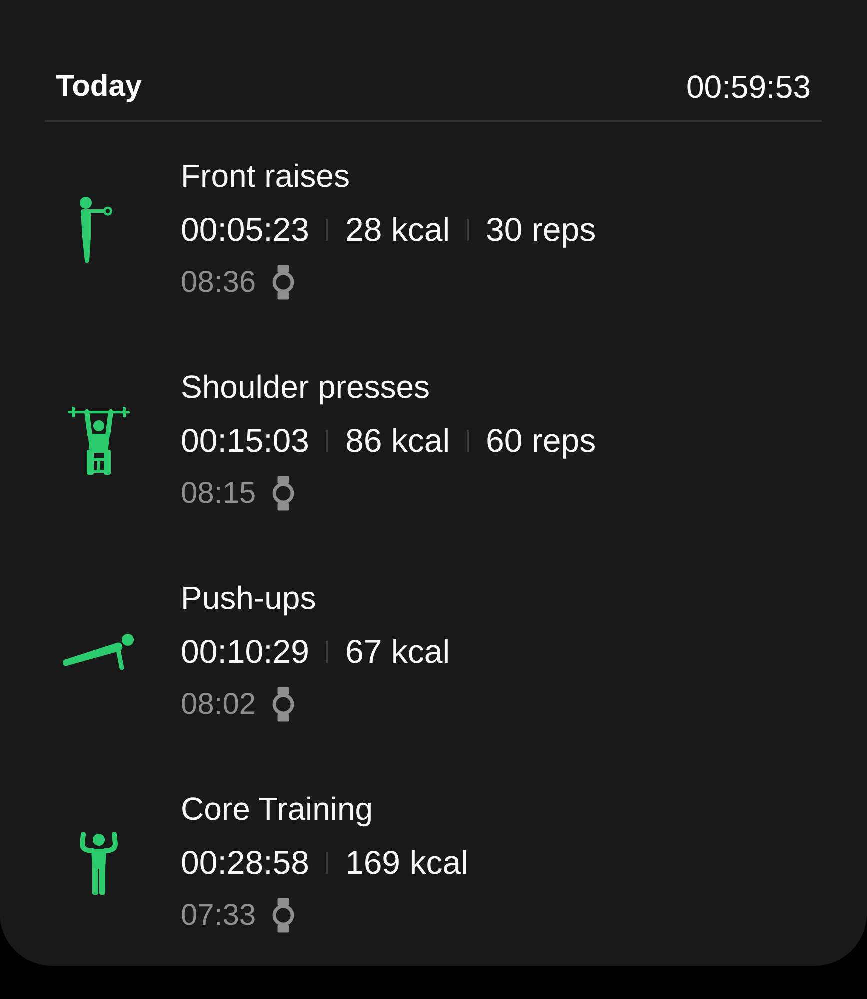  What do you see at coordinates (406, 863) in the screenshot?
I see `stat-value: 169 kcal` at bounding box center [406, 863].